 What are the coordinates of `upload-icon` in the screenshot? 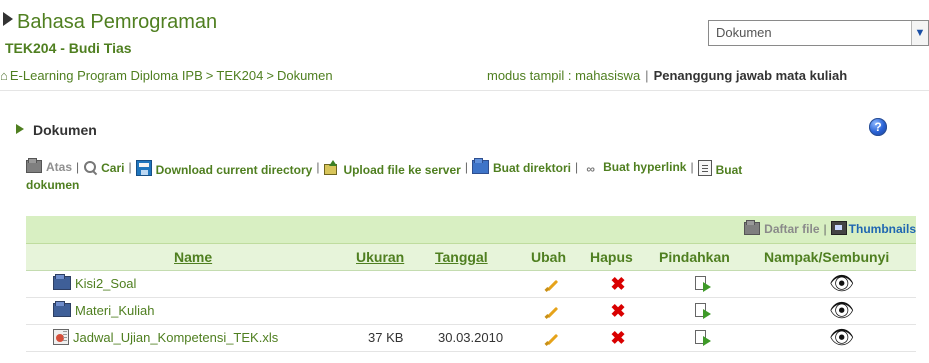 It's located at (331, 168).